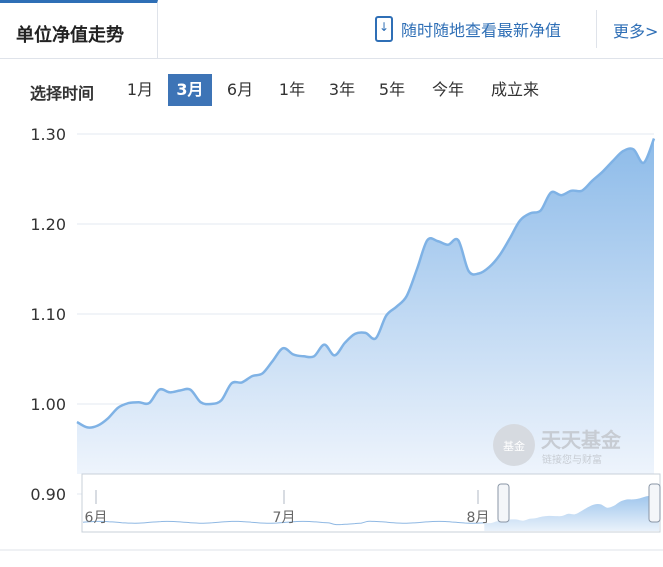 Image resolution: width=663 pixels, height=567 pixels. What do you see at coordinates (514, 446) in the screenshot?
I see `watermark-badge-text: 基金` at bounding box center [514, 446].